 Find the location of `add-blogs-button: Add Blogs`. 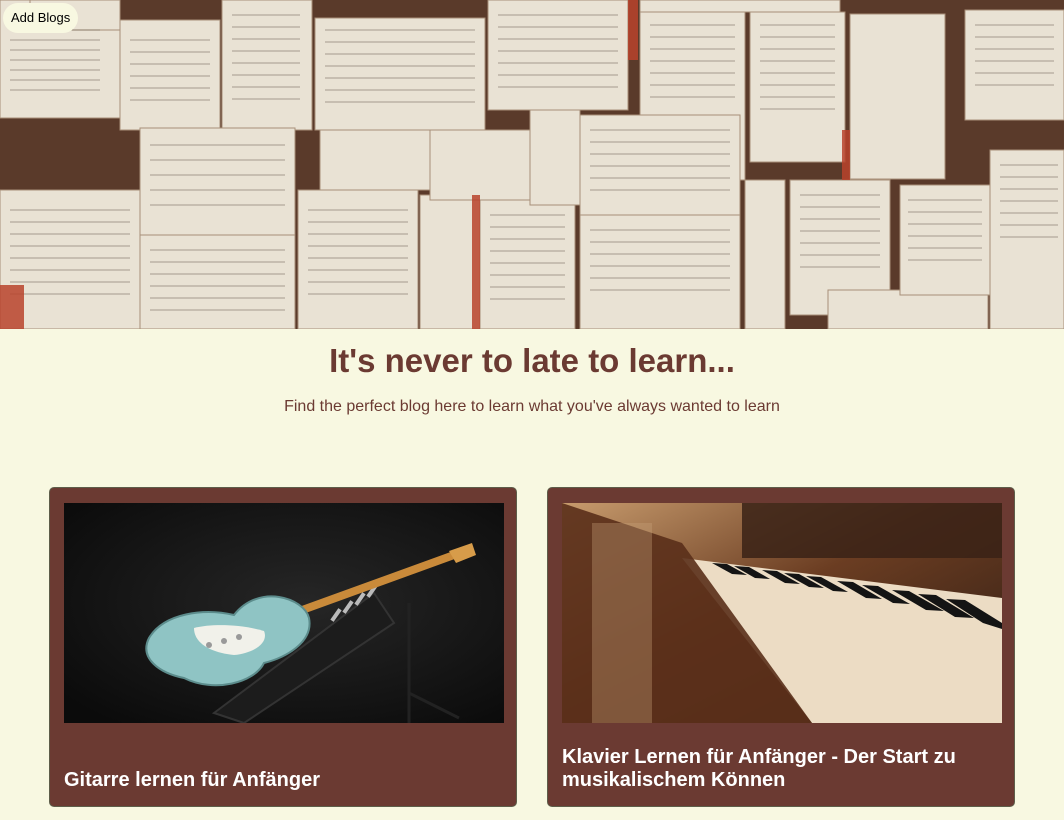

add-blogs-button: Add Blogs is located at coordinates (41, 18).